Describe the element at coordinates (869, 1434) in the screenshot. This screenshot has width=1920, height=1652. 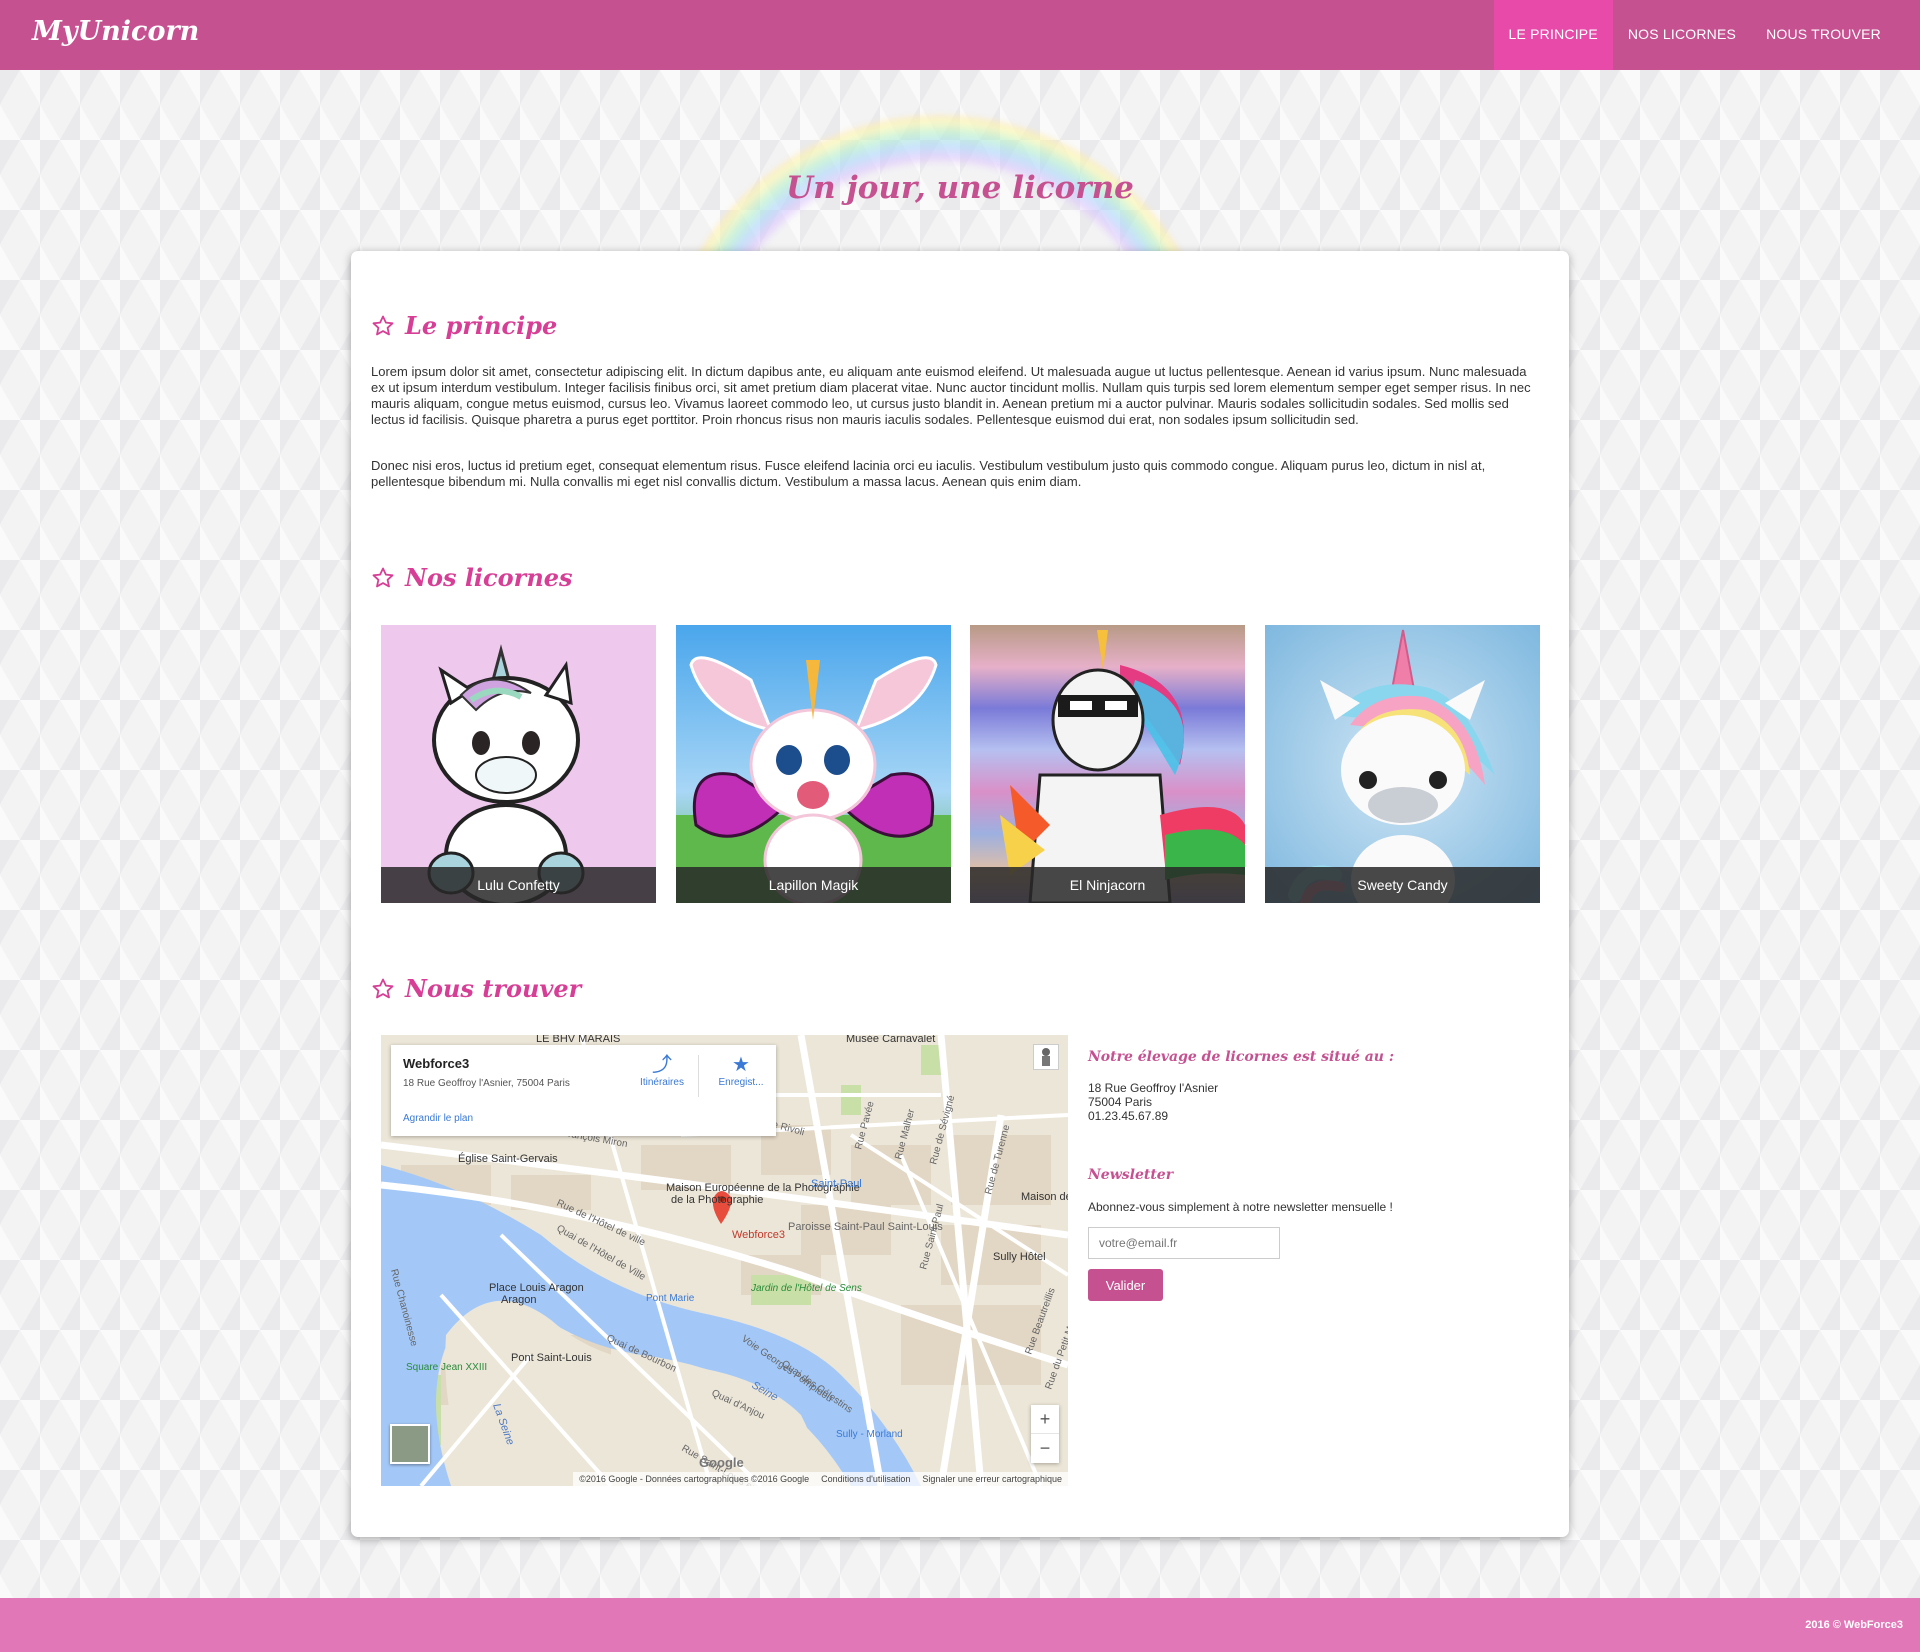
I see `svg-text: Sully - Morland` at that location.